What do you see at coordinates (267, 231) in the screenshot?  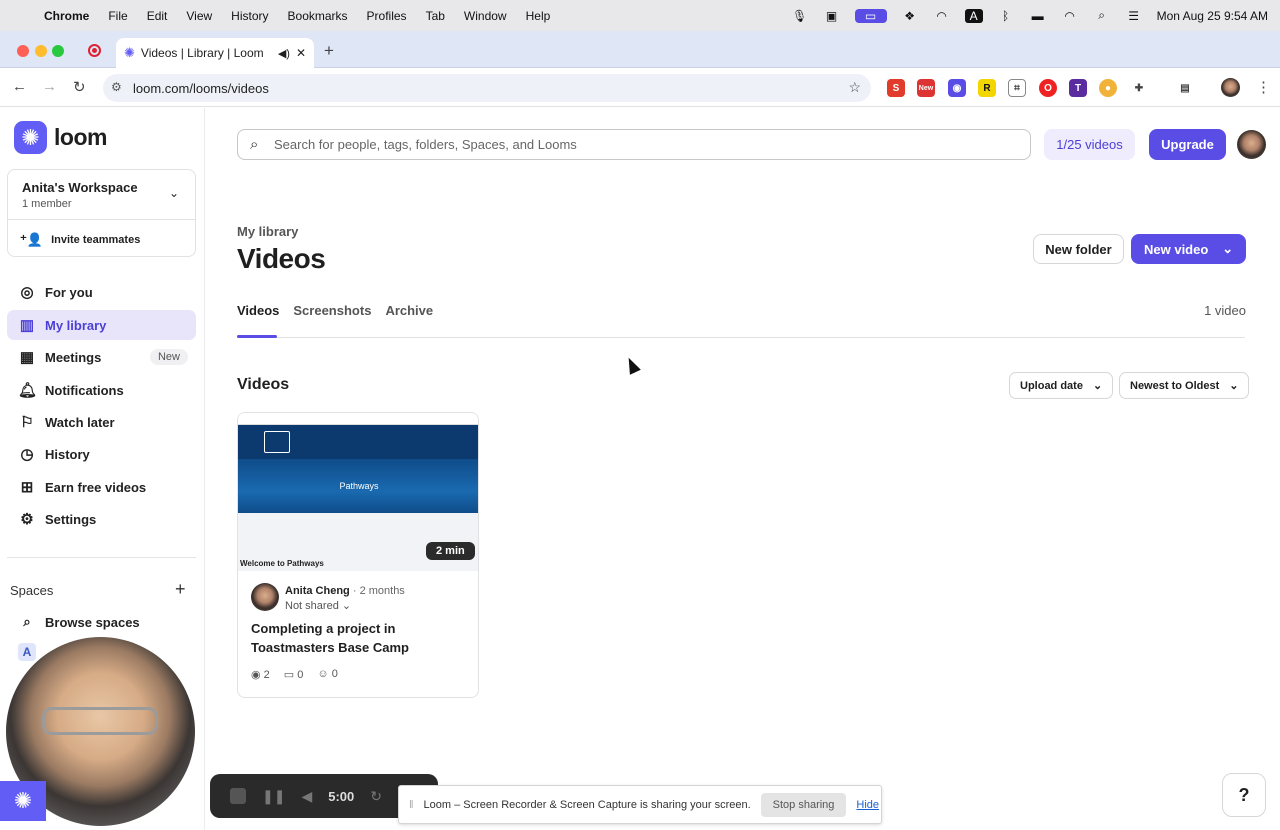 I see `breadcrumb: My library` at bounding box center [267, 231].